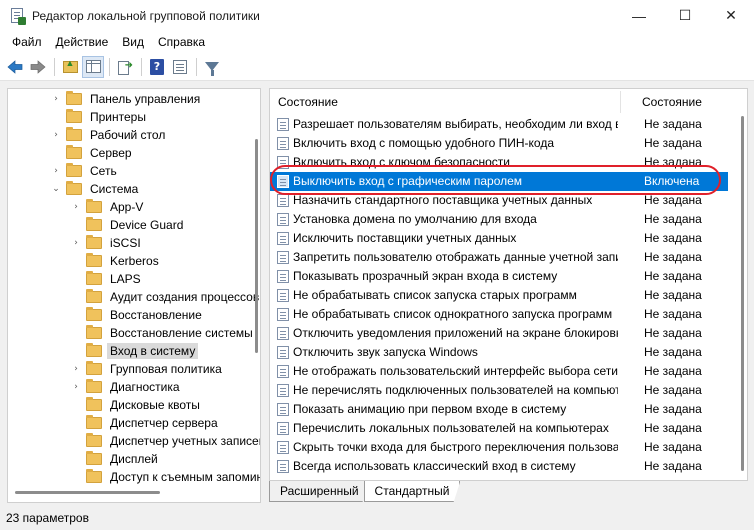 The height and width of the screenshot is (530, 754). Describe the element at coordinates (85, 171) in the screenshot. I see `tree-item: › Сеть` at that location.